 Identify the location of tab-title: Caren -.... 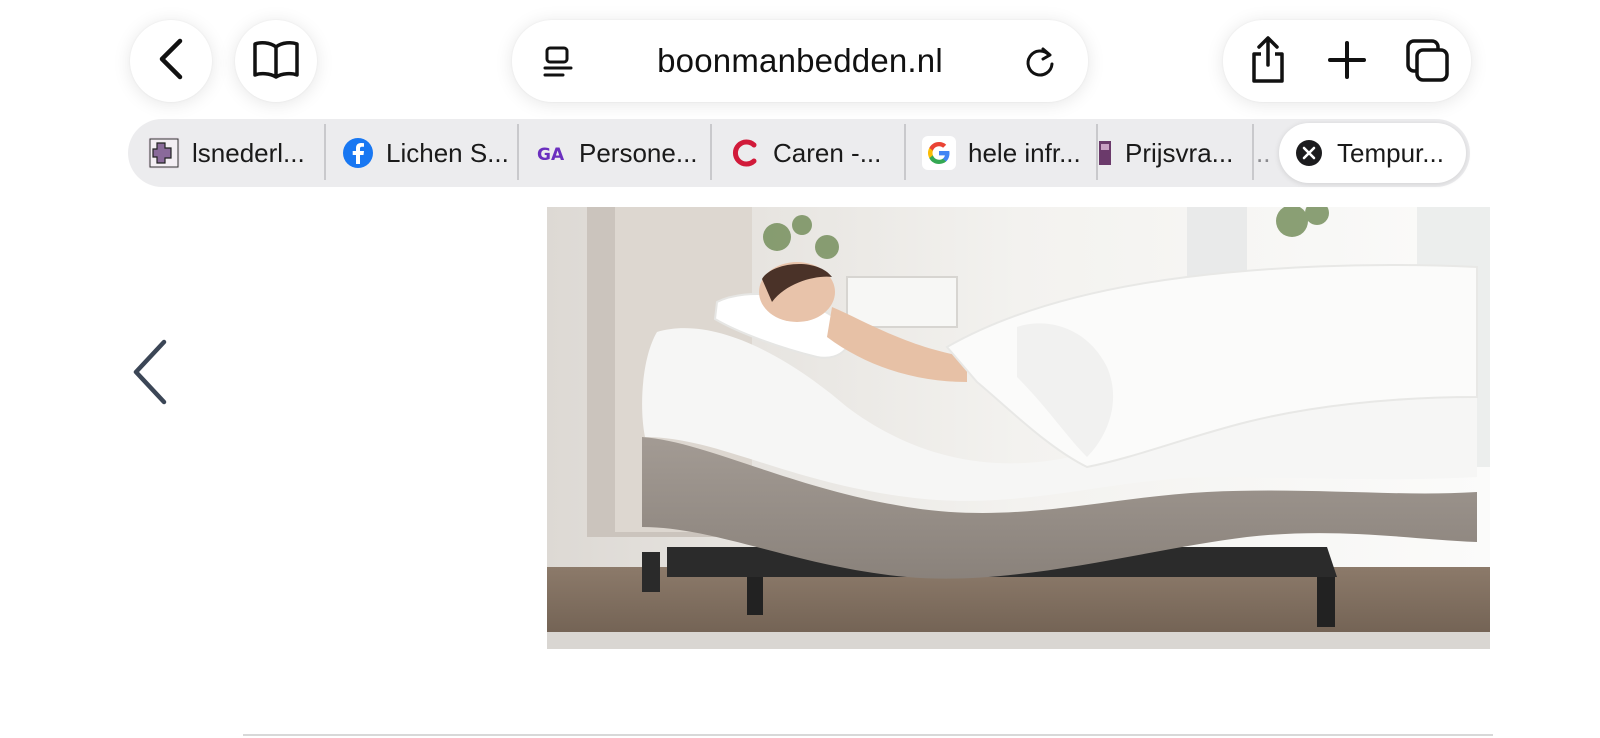
(827, 152).